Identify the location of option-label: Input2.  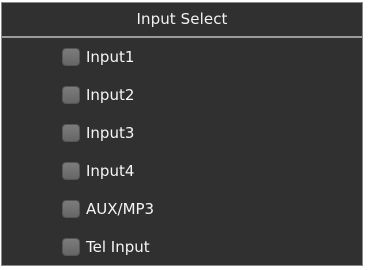
(110, 95).